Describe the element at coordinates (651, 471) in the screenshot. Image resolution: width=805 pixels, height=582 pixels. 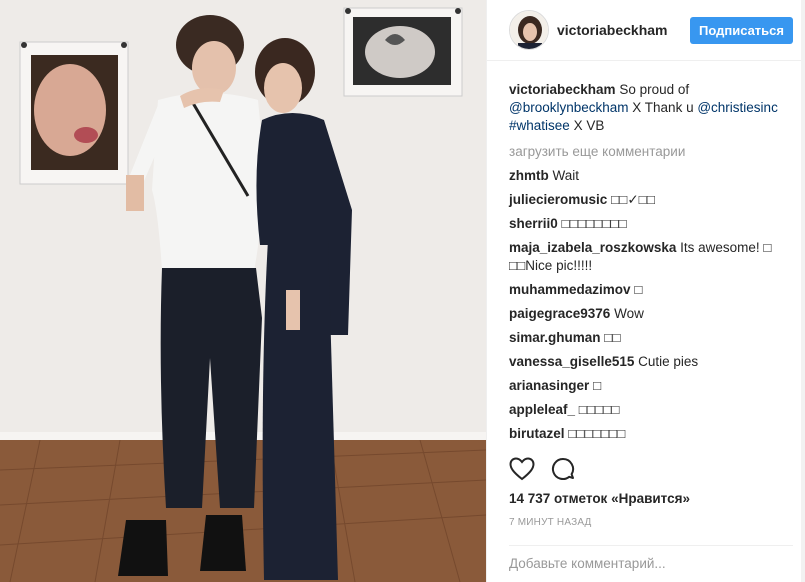
I see `post-actions` at that location.